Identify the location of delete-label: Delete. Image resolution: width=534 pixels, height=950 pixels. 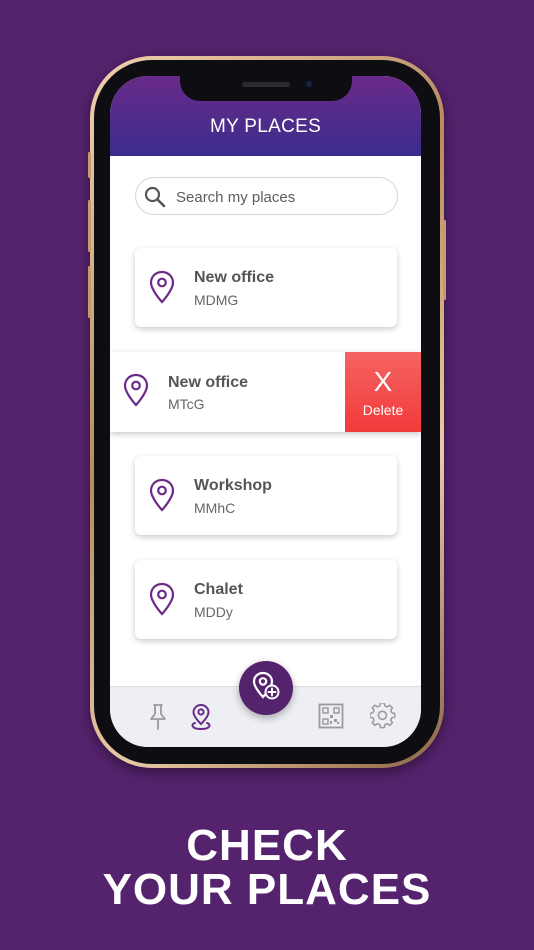
(383, 410).